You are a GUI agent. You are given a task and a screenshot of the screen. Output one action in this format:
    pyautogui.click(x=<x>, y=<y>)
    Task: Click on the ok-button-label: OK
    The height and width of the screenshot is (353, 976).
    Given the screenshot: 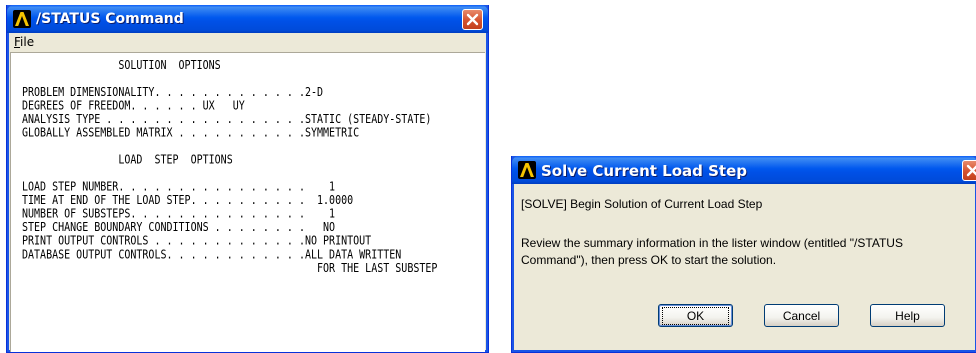 What is the action you would take?
    pyautogui.click(x=695, y=315)
    